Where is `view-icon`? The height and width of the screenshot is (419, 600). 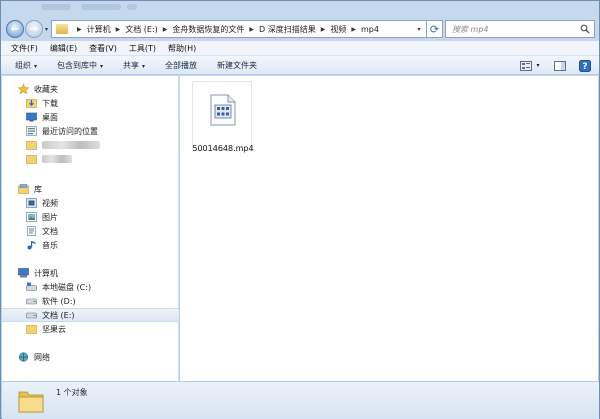
view-icon is located at coordinates (526, 65).